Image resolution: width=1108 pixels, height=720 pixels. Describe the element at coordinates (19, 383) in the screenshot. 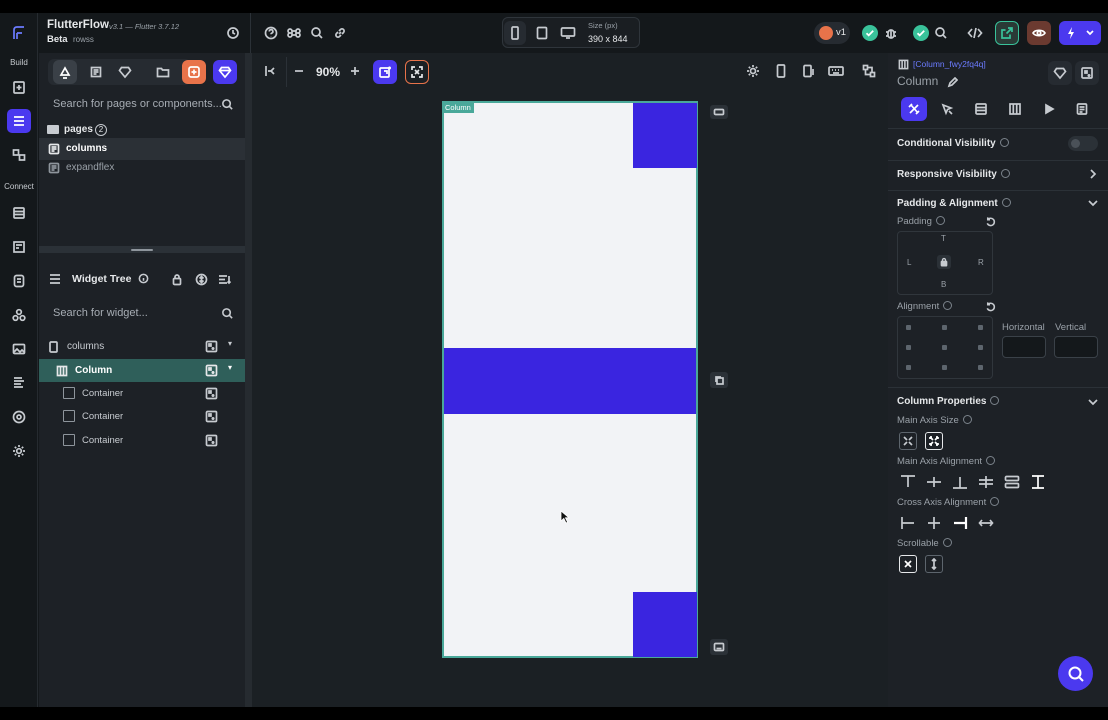

I see `theme-icon` at that location.